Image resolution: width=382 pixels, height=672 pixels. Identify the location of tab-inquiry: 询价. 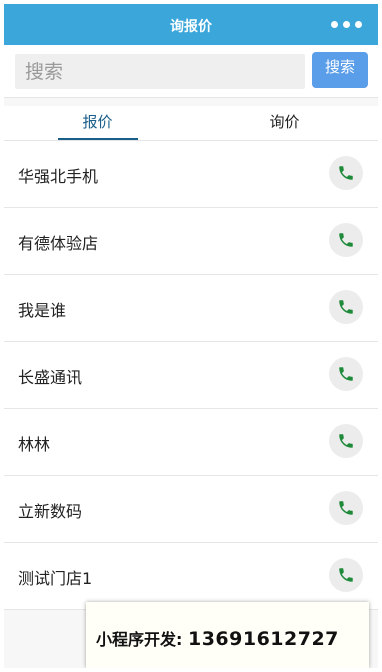
(284, 123).